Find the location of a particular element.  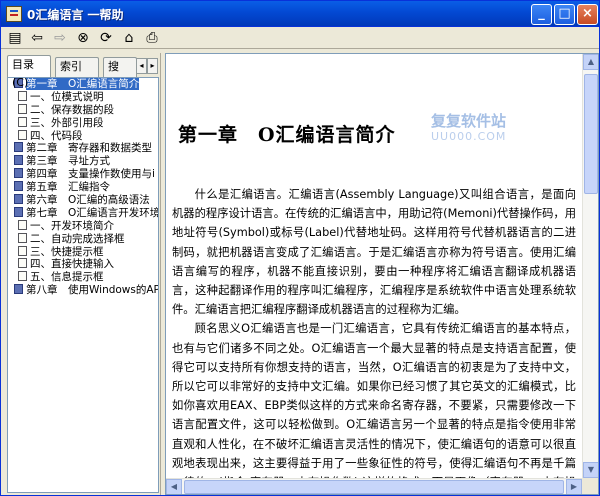

tree-topic-item: 二、自动完成选择框 is located at coordinates (83, 239).